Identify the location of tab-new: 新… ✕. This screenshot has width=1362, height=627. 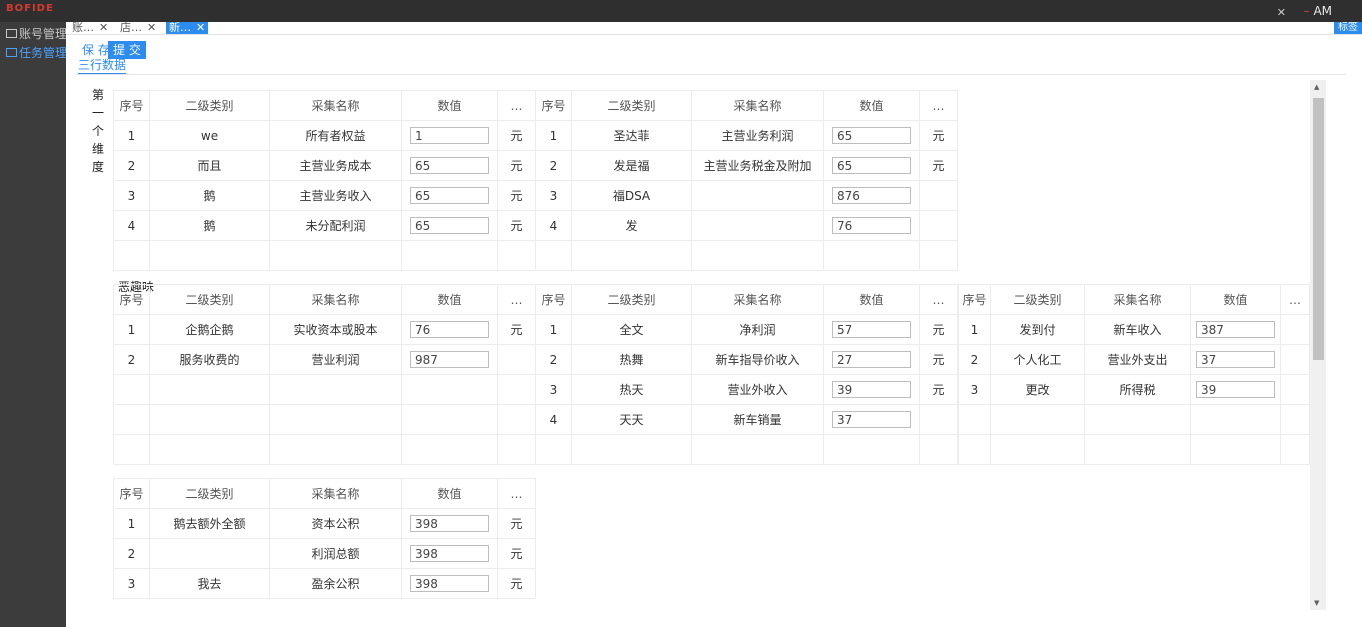
(187, 28).